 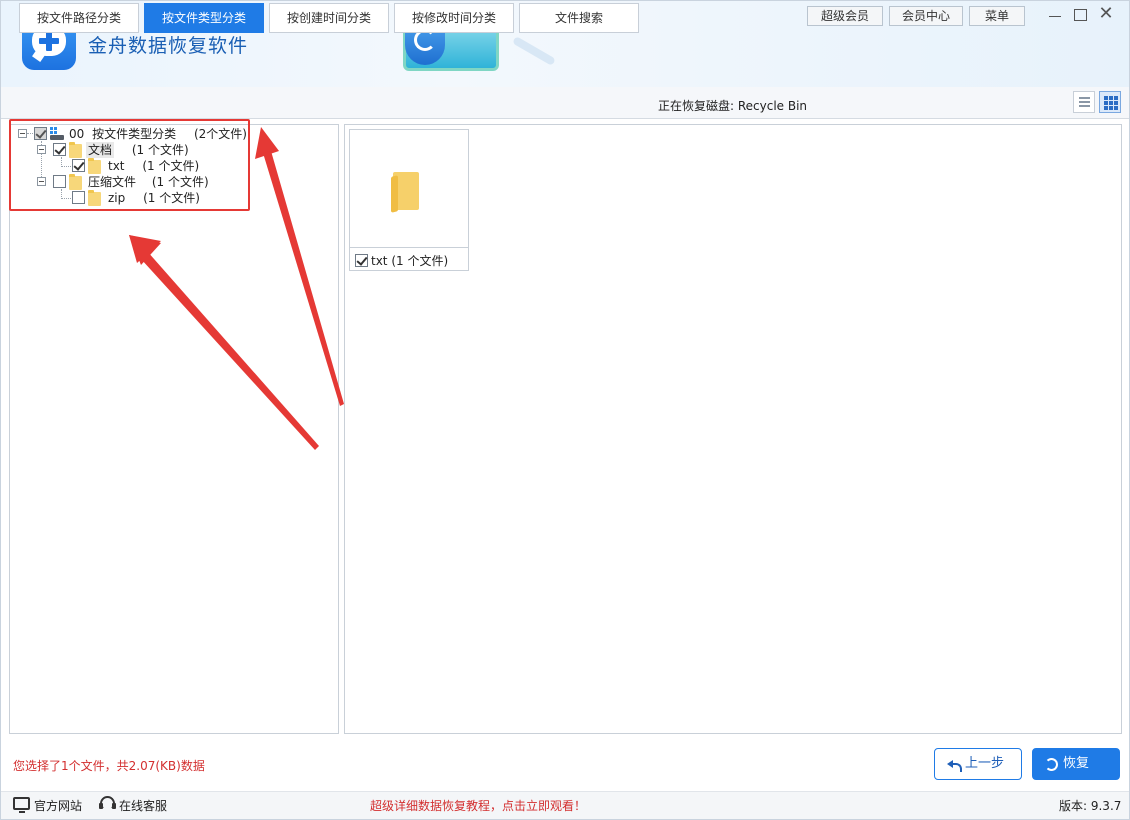 I want to click on grid-item-thumbnail, so click(x=409, y=189).